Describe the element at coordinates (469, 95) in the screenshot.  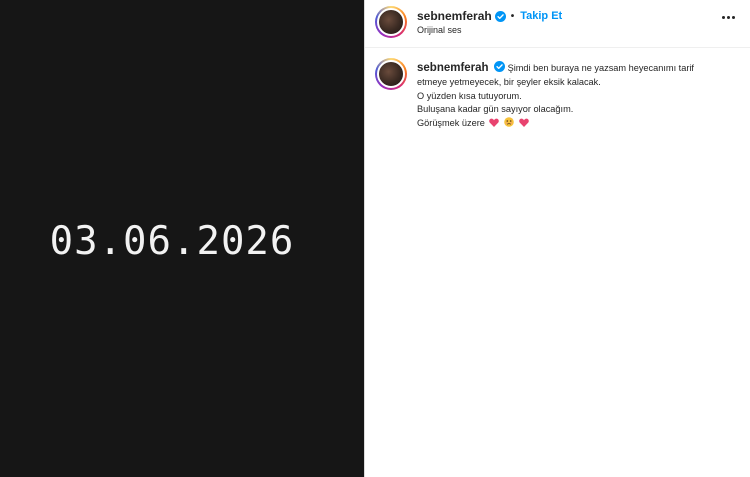
I see `caption-line-3: O yüzden kısa tutuyorum.` at that location.